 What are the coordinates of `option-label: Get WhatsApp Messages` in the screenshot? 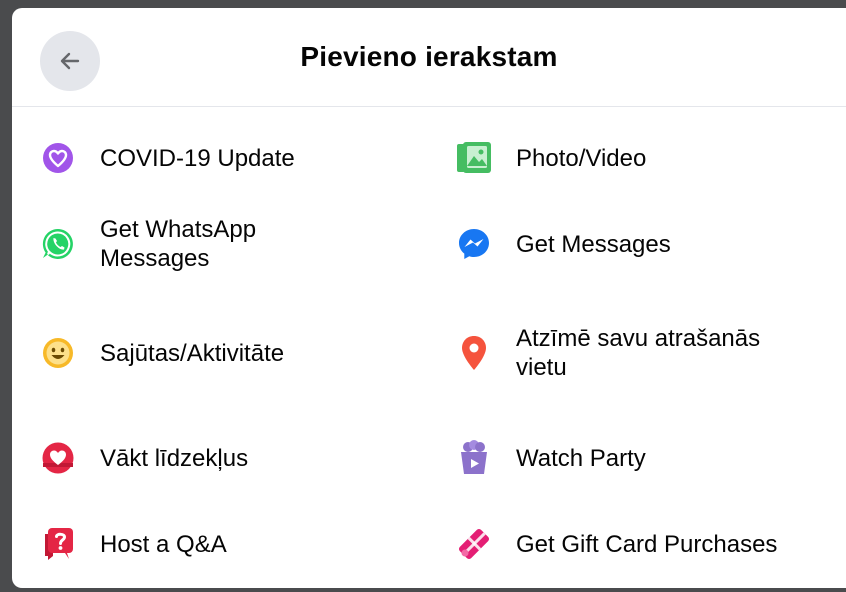 It's located at (178, 244).